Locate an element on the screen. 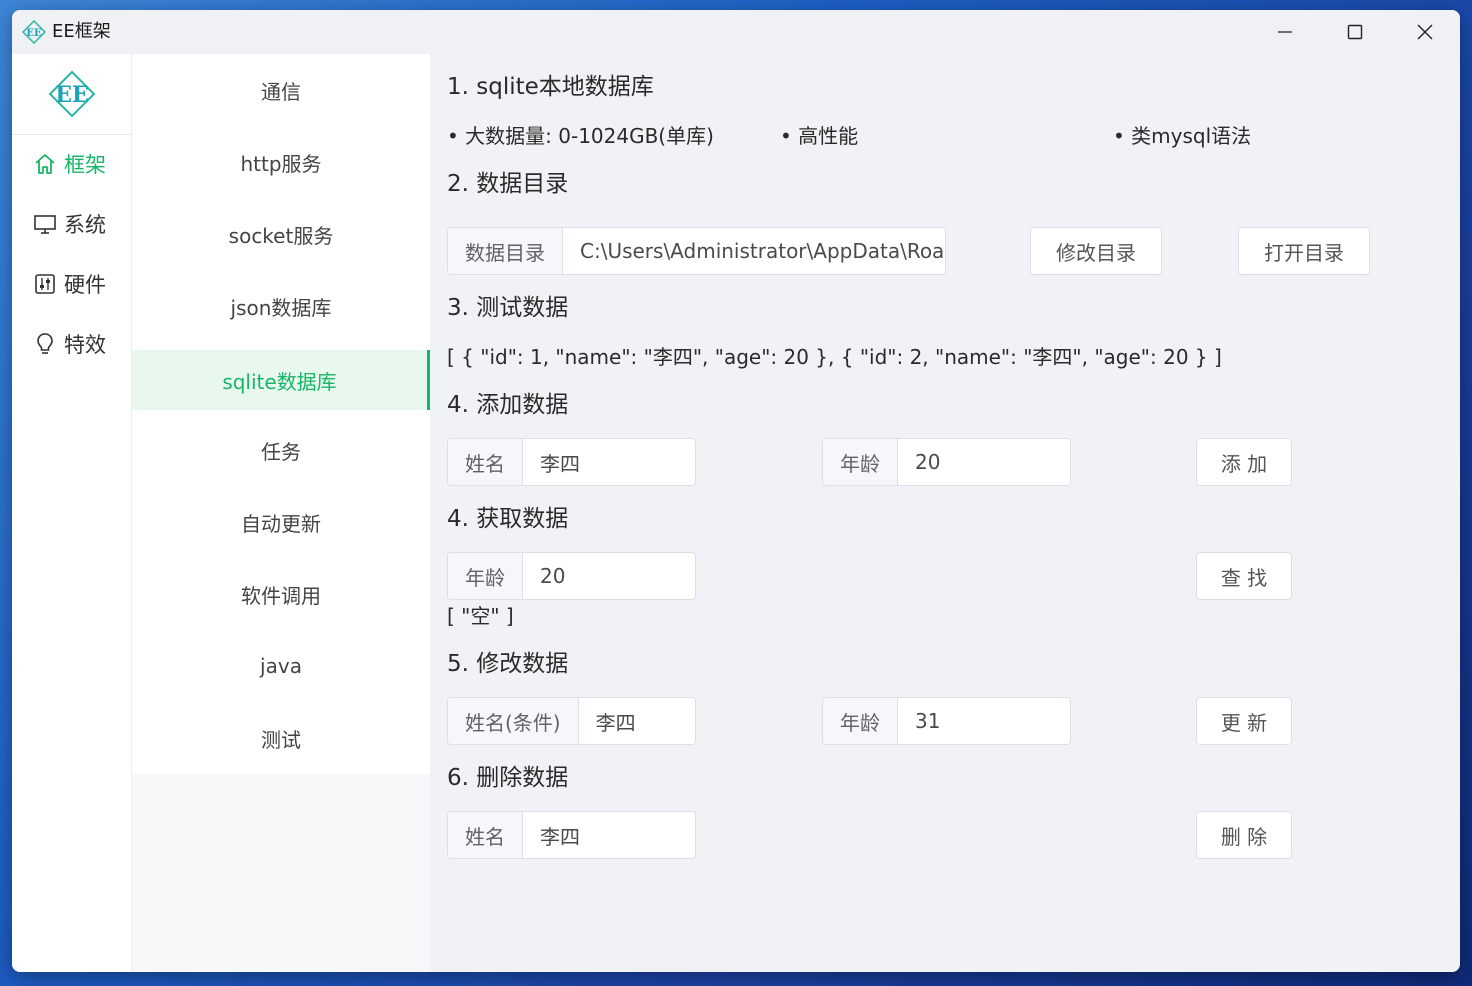 This screenshot has height=986, width=1472. section-title-get-data: 4. 获取数据 is located at coordinates (508, 519).